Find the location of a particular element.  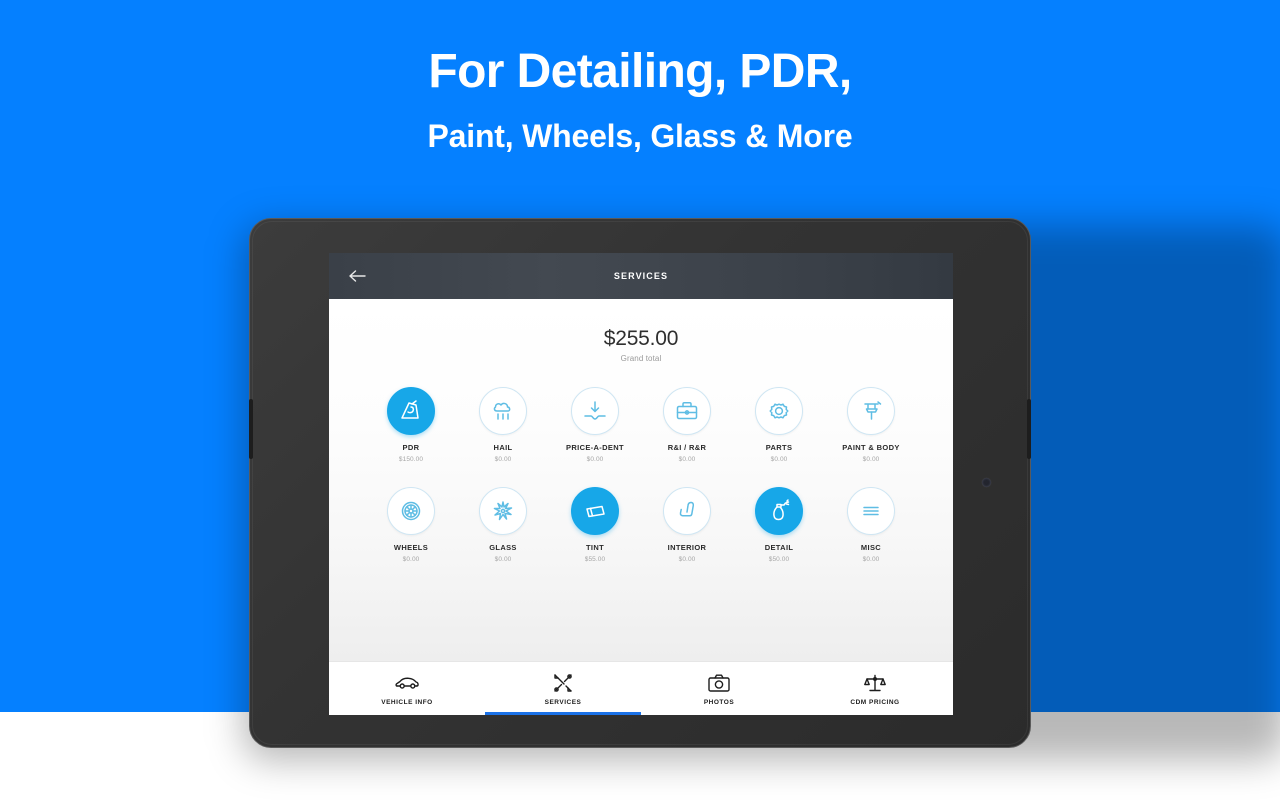

service-item-price-a-dent: PRICE-A-DENT $0.00 is located at coordinates (595, 425).